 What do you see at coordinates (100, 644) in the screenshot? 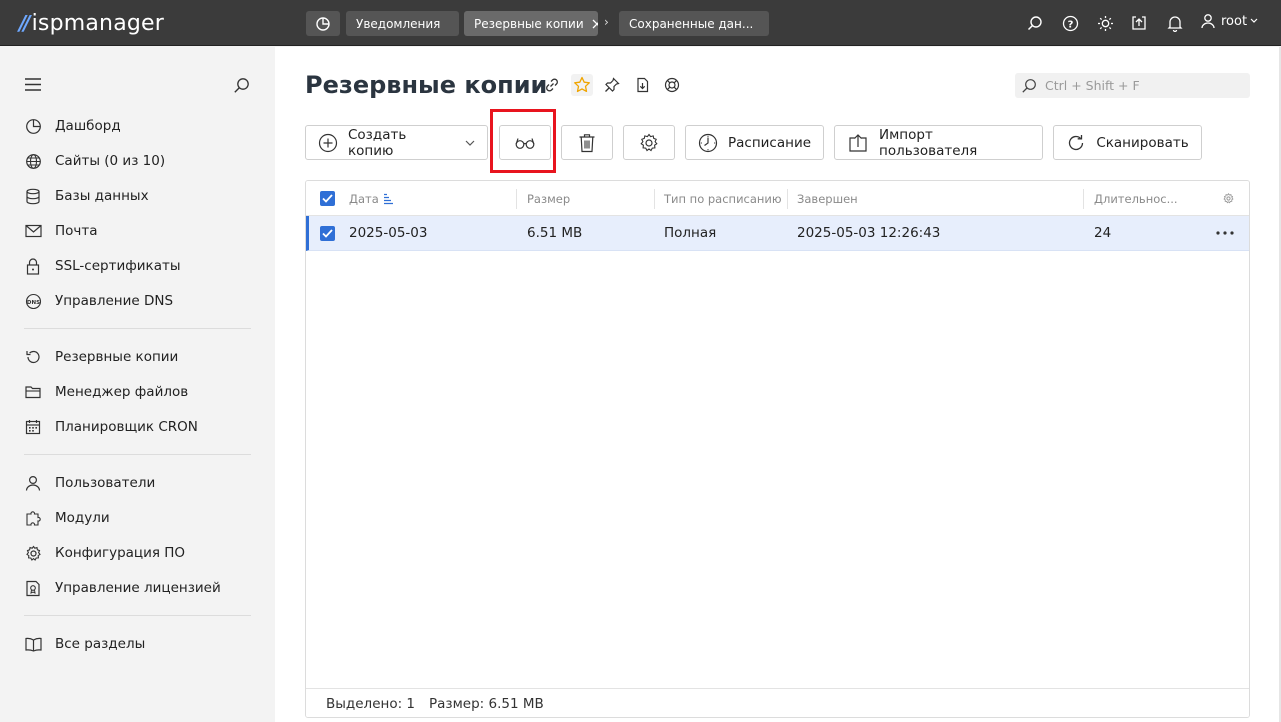
I see `sidebar-item-label: Все разделы` at bounding box center [100, 644].